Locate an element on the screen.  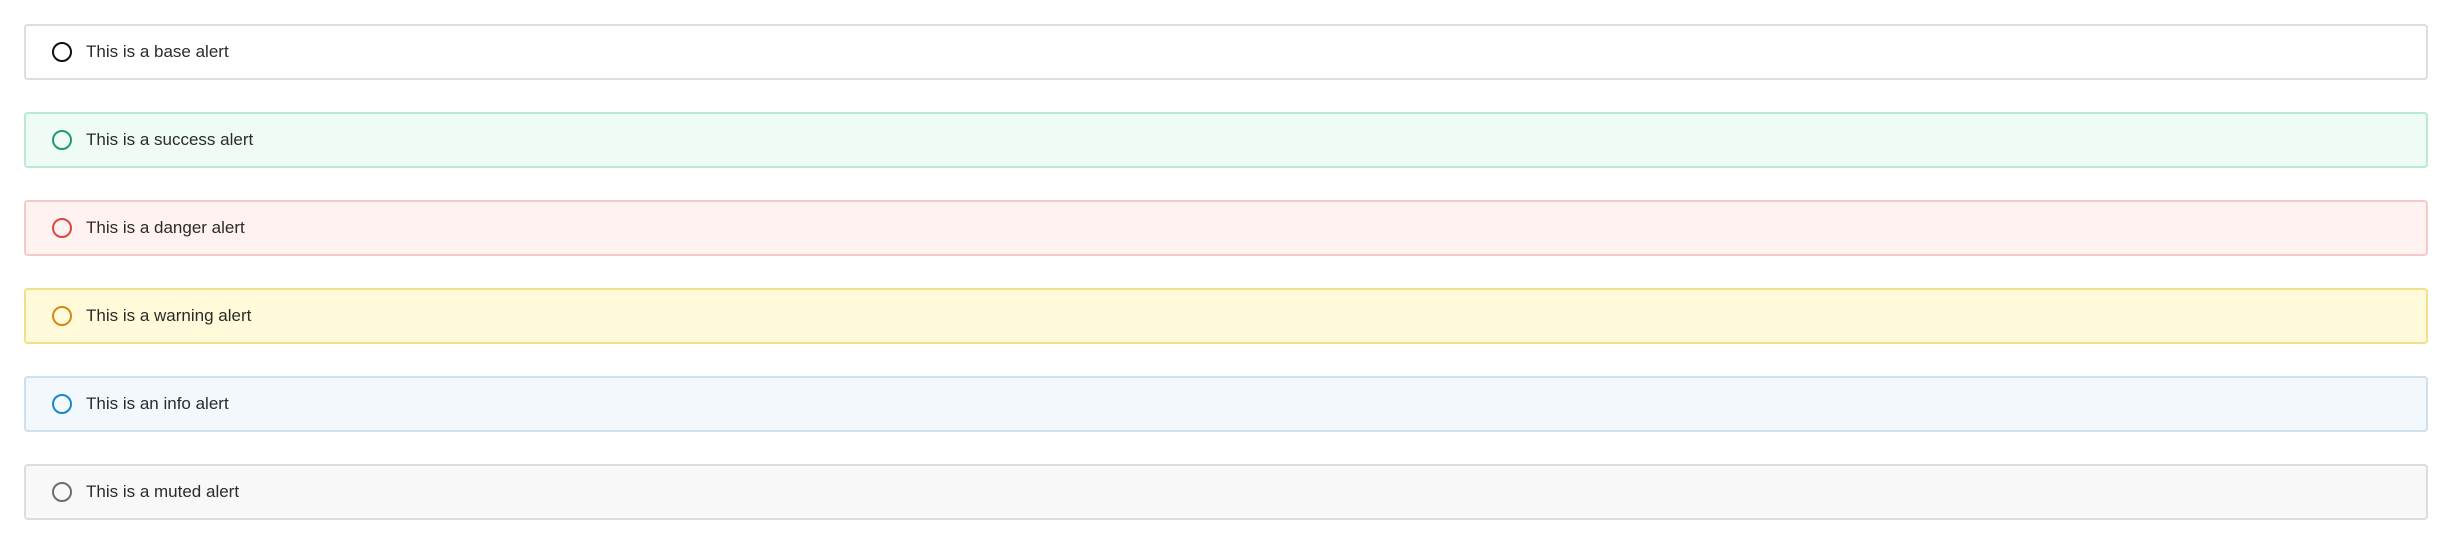
alert-text: This is a warning alert is located at coordinates (169, 315).